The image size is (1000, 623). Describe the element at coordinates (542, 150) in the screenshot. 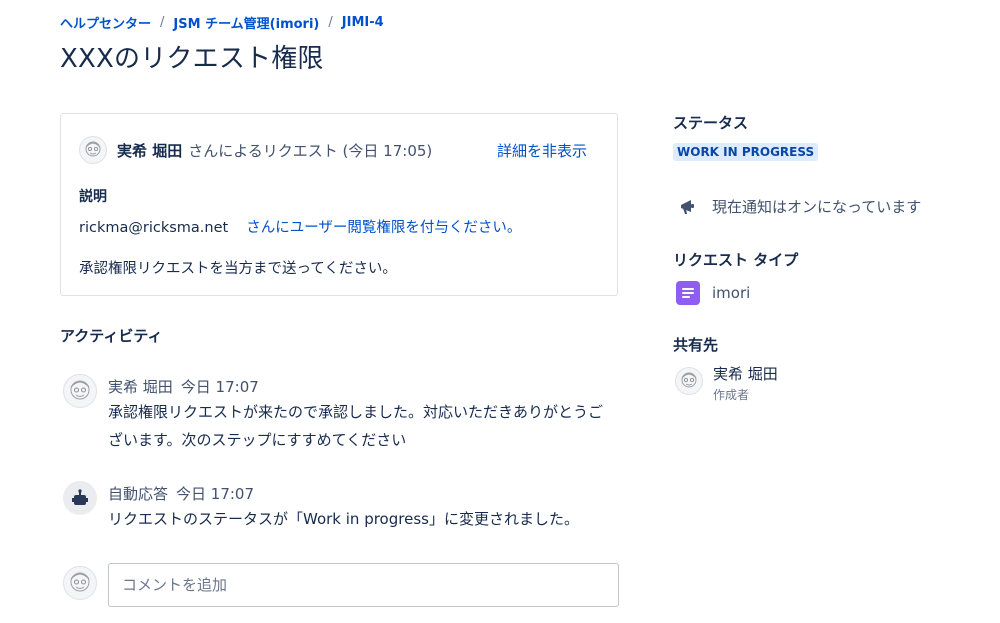

I see `hide-details-link: 詳細を非表示` at that location.